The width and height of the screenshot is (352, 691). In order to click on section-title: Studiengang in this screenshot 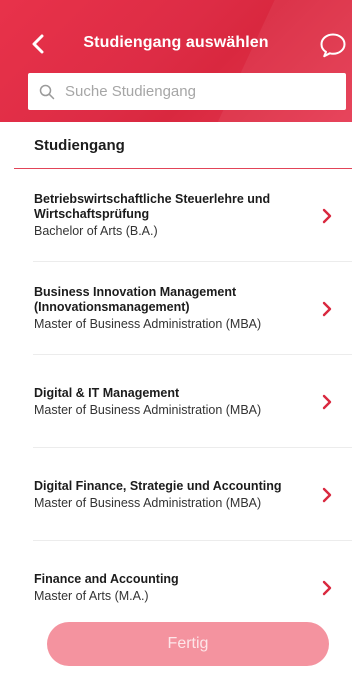, I will do `click(79, 145)`.